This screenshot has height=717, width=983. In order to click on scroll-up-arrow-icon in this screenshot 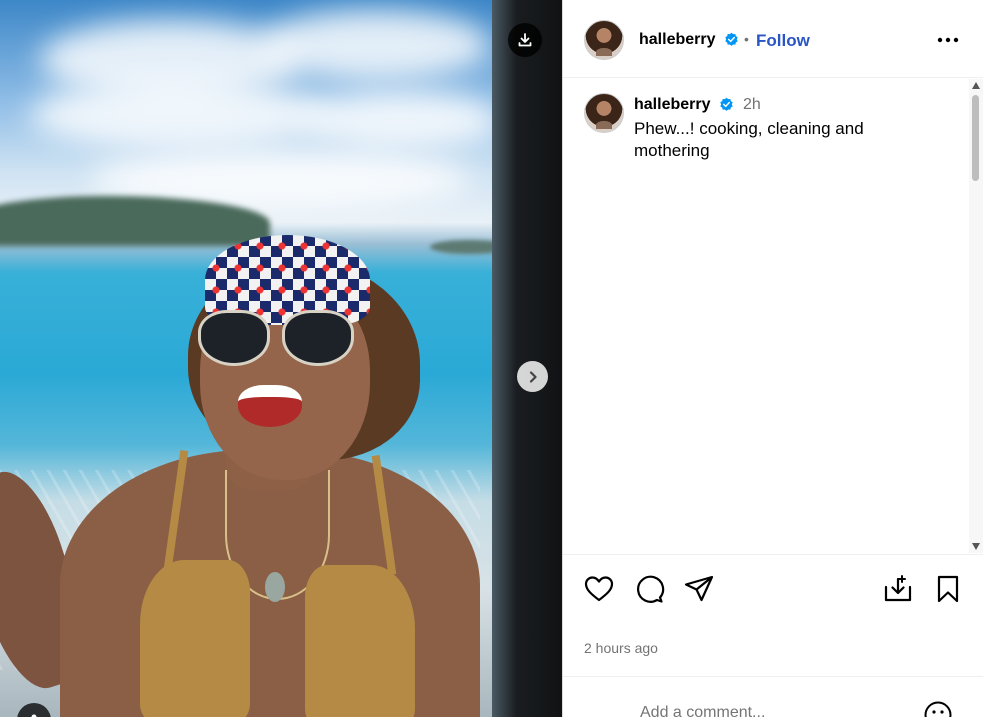, I will do `click(976, 85)`.